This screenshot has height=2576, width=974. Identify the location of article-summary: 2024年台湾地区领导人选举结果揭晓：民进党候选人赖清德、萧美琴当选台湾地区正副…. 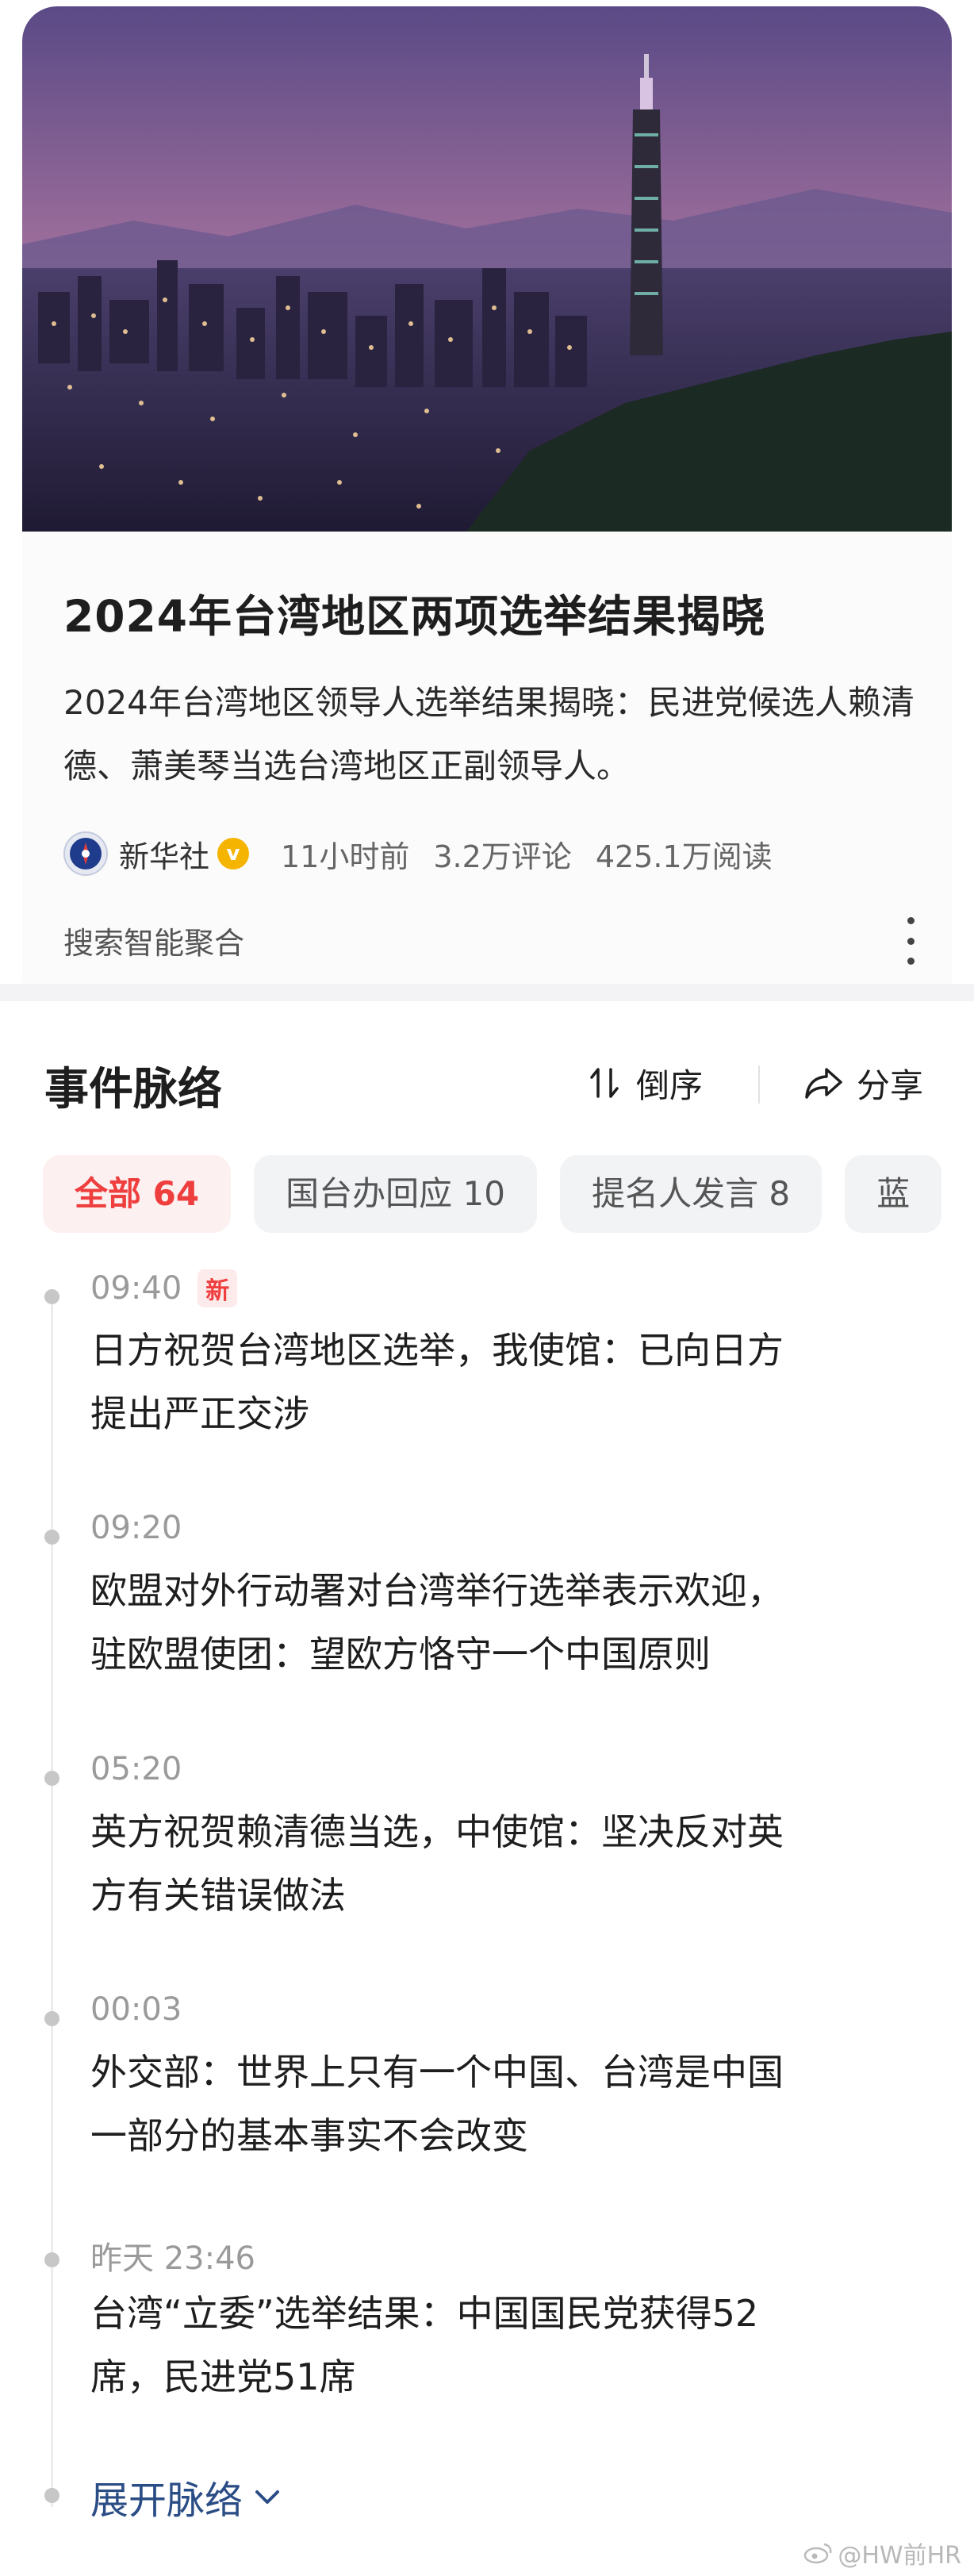
(489, 734).